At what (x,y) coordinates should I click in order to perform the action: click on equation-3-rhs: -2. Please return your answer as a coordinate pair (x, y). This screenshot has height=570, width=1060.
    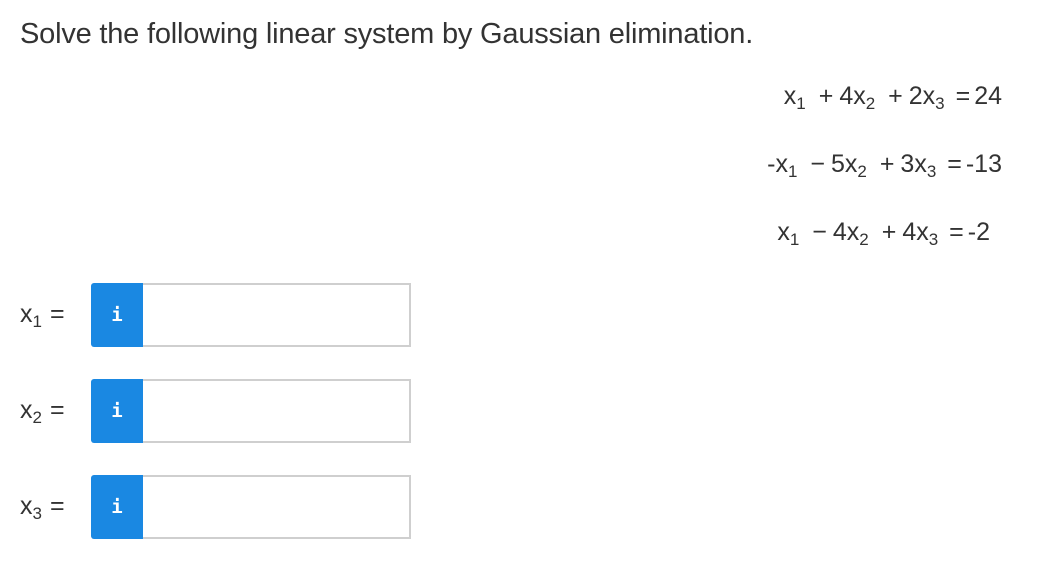
    Looking at the image, I should click on (978, 232).